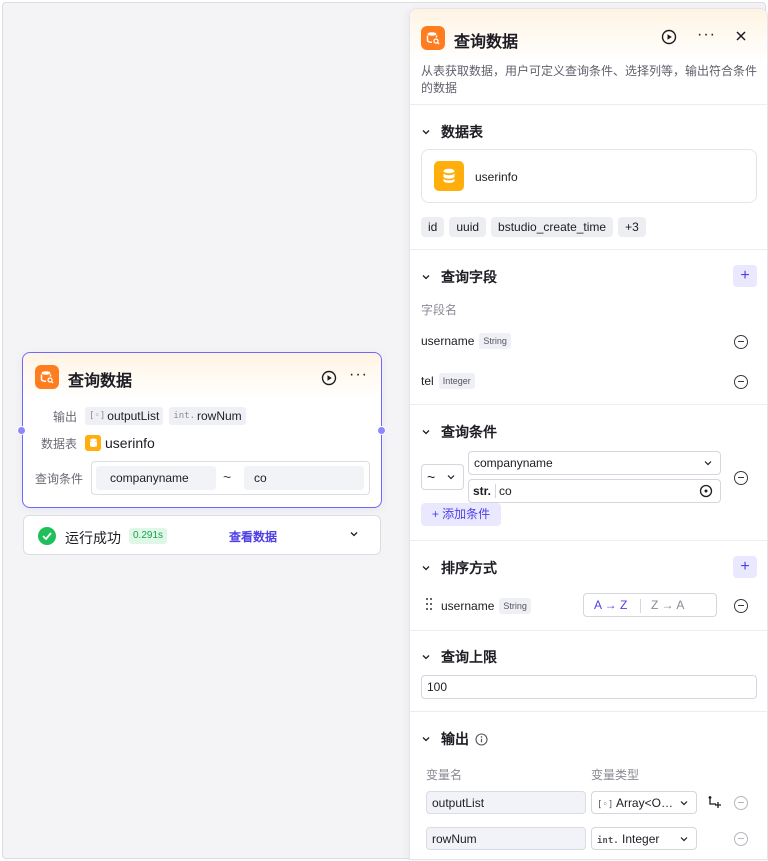 This screenshot has width=768, height=861. What do you see at coordinates (439, 310) in the screenshot?
I see `field-name-header: 字段名` at bounding box center [439, 310].